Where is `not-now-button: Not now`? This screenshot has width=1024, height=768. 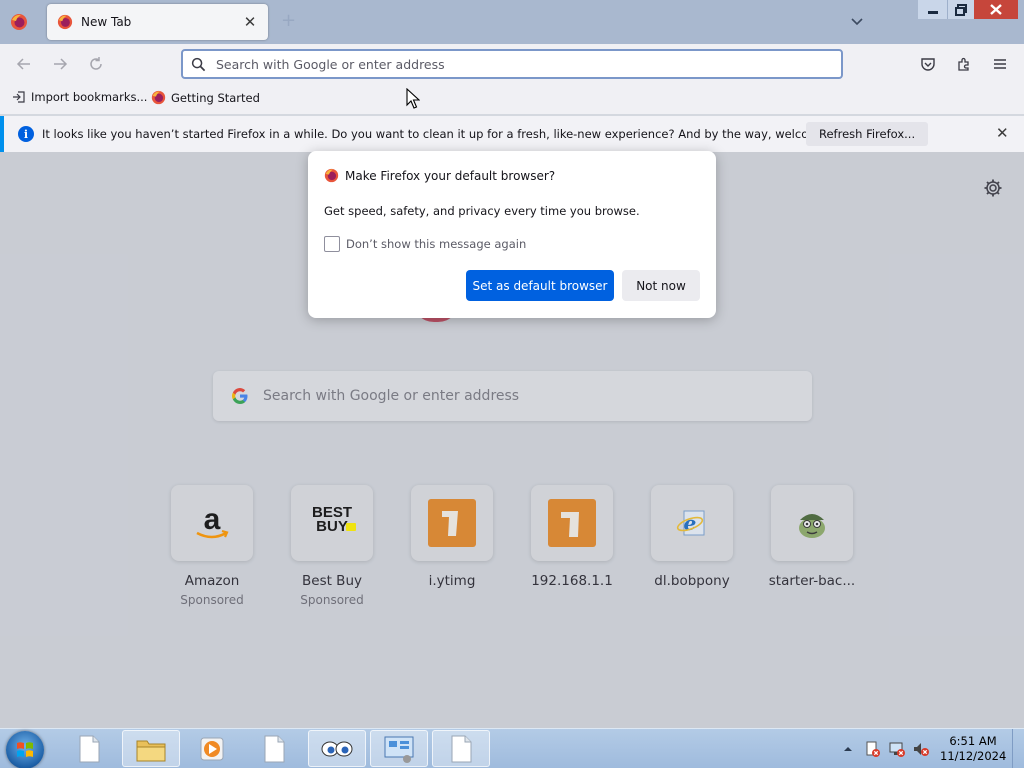
not-now-button: Not now is located at coordinates (661, 285).